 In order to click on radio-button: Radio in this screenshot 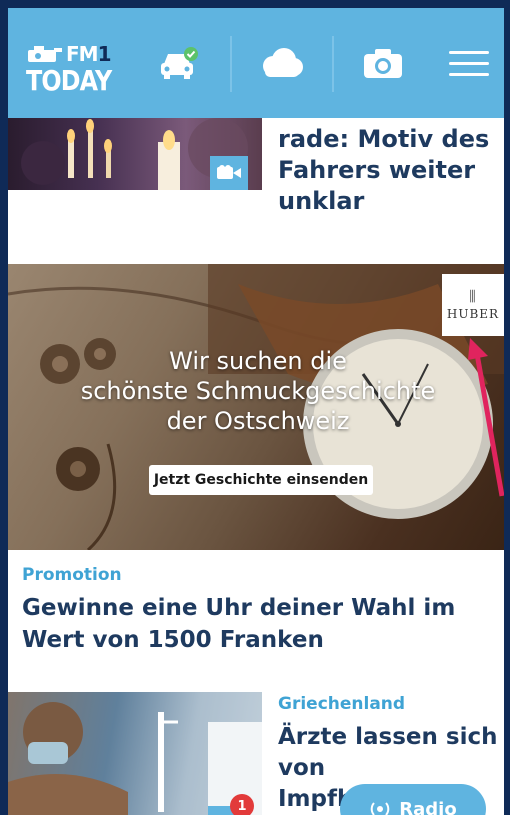, I will do `click(413, 799)`.